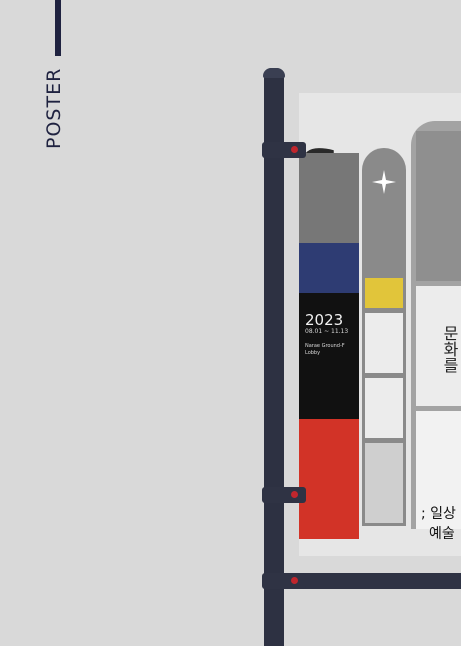  Describe the element at coordinates (384, 293) in the screenshot. I see `yellow-block` at that location.